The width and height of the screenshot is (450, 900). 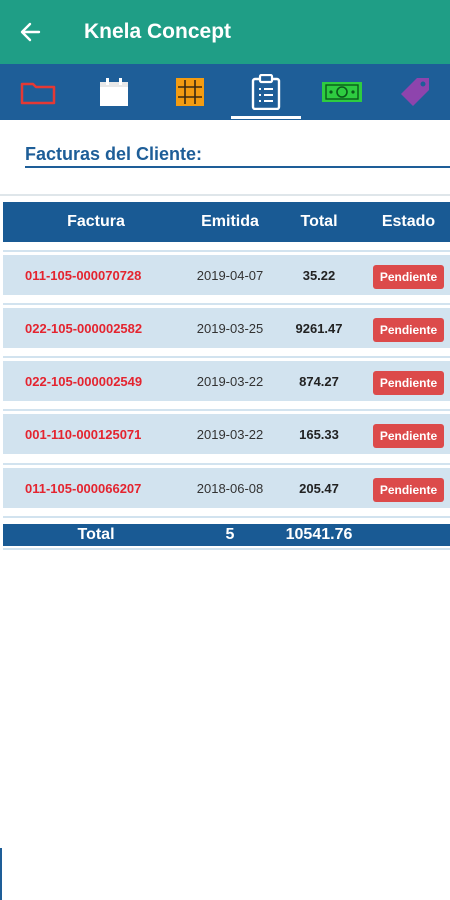 I want to click on folder-icon, so click(x=38, y=93).